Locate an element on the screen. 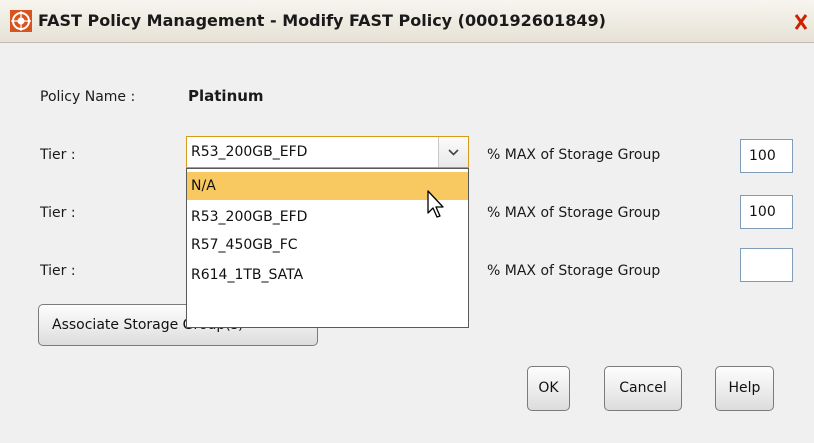  emc-logo-icon is located at coordinates (21, 21).